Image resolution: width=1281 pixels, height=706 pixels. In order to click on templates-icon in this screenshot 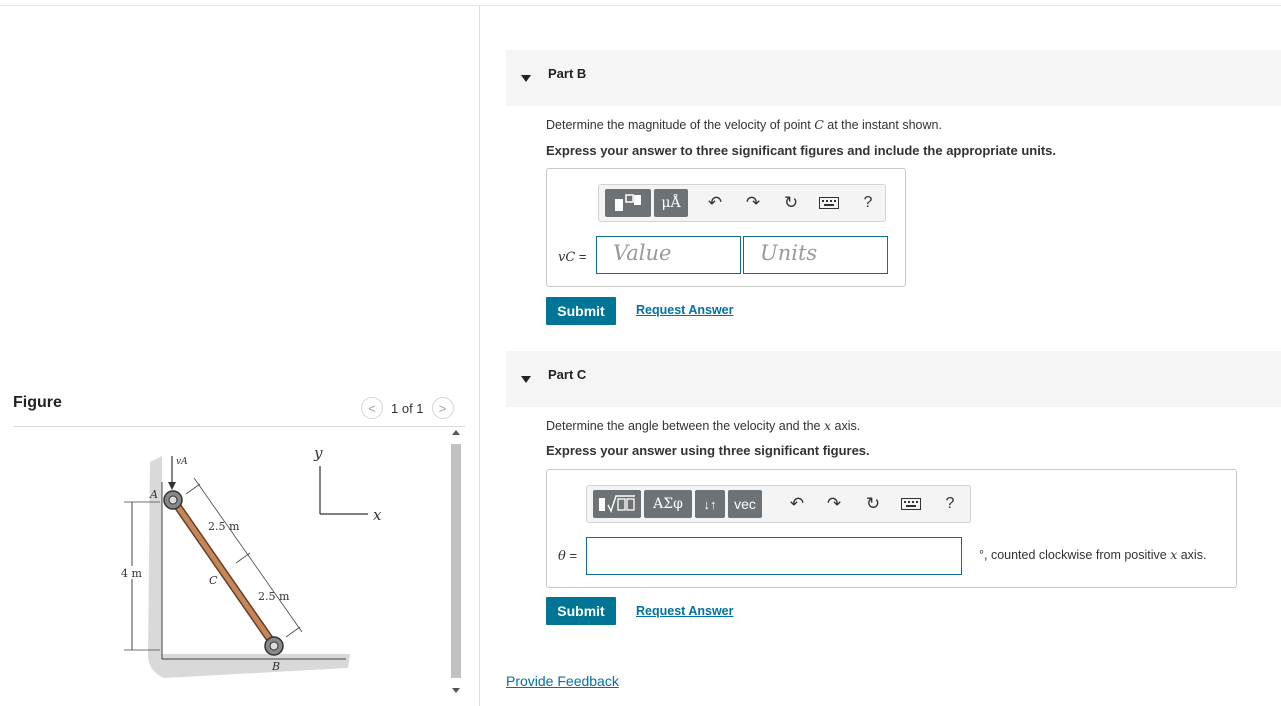, I will do `click(628, 202)`.